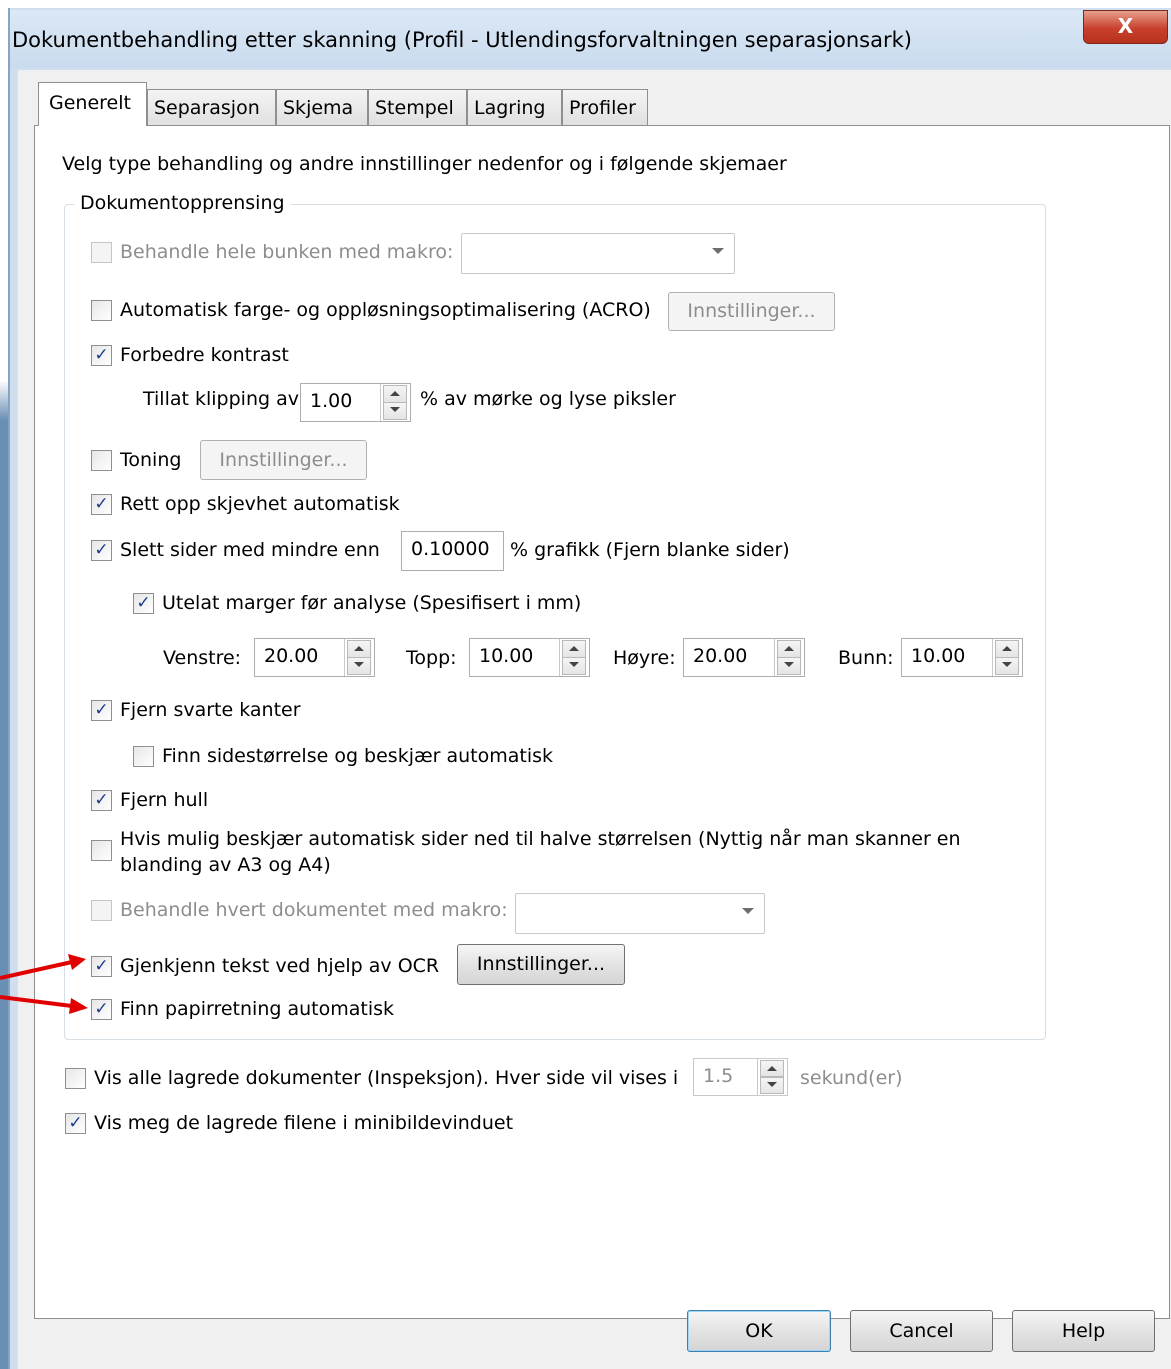 The width and height of the screenshot is (1171, 1369). I want to click on margin-bottom-spinner: 10.00, so click(962, 657).